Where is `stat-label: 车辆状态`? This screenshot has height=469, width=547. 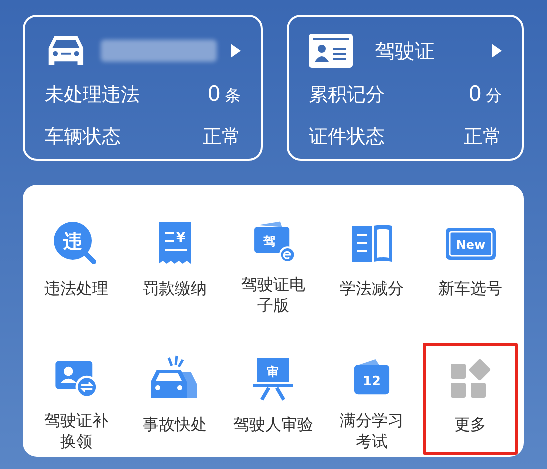 stat-label: 车辆状态 is located at coordinates (83, 137).